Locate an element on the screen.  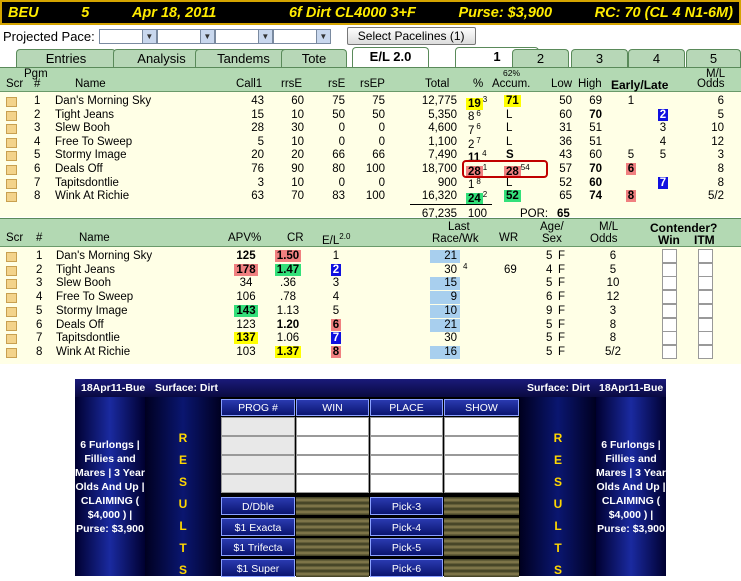
last-race-days: 21 is located at coordinates (445, 256).